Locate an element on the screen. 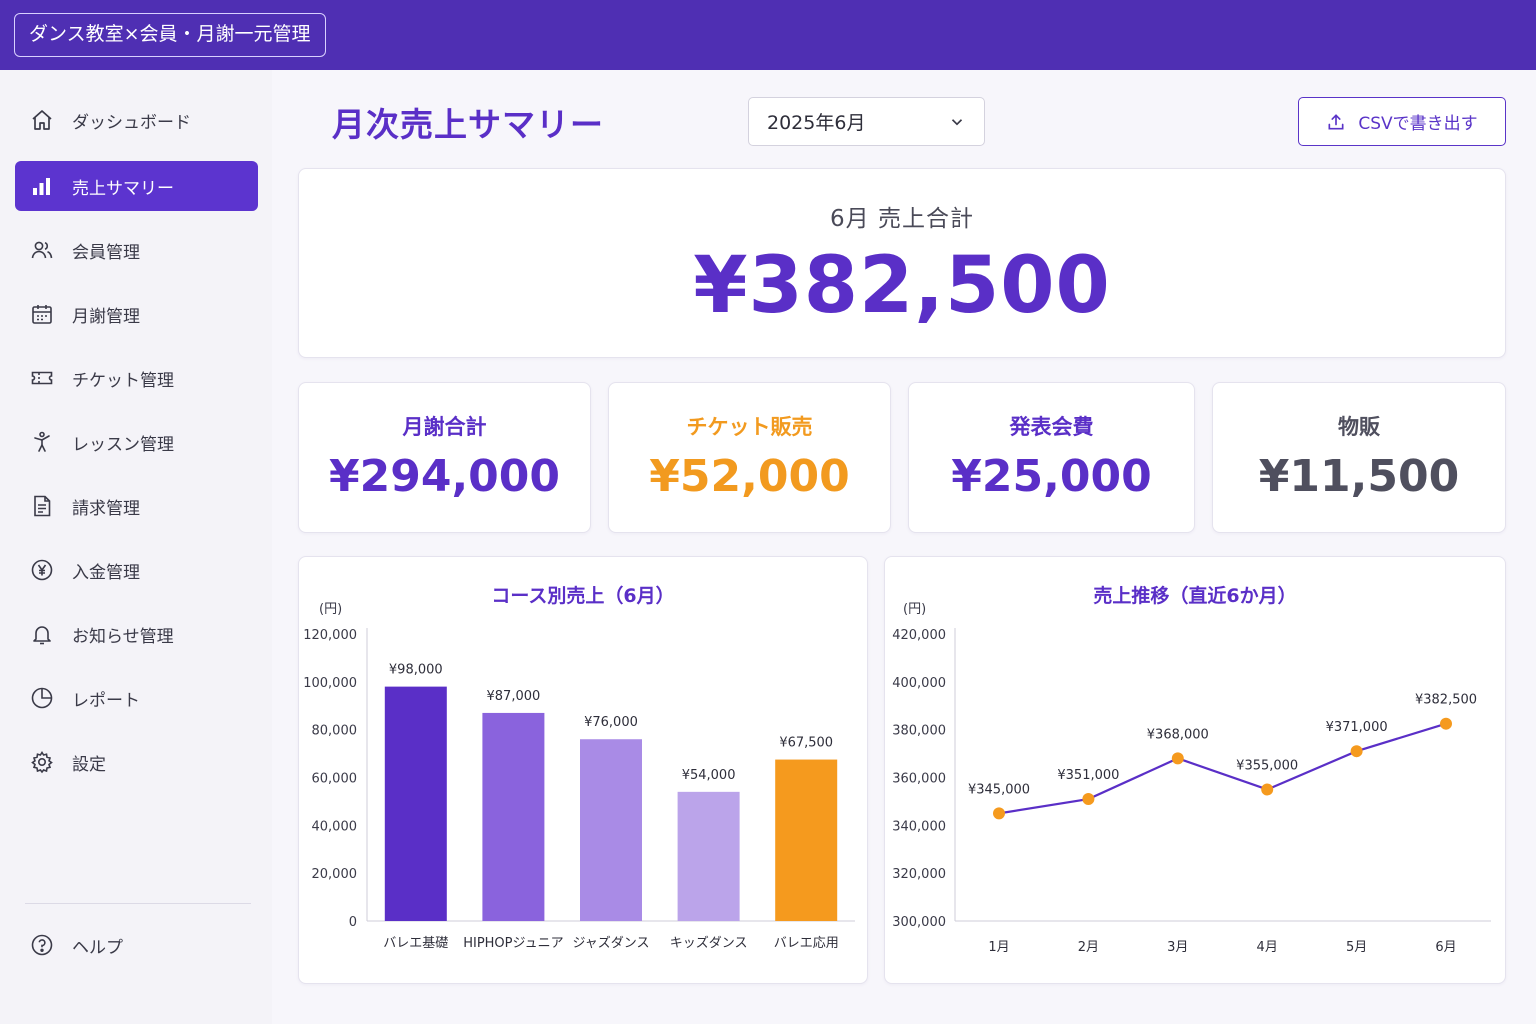  sidebar-item-sales-summary: 売上サマリー is located at coordinates (136, 186).